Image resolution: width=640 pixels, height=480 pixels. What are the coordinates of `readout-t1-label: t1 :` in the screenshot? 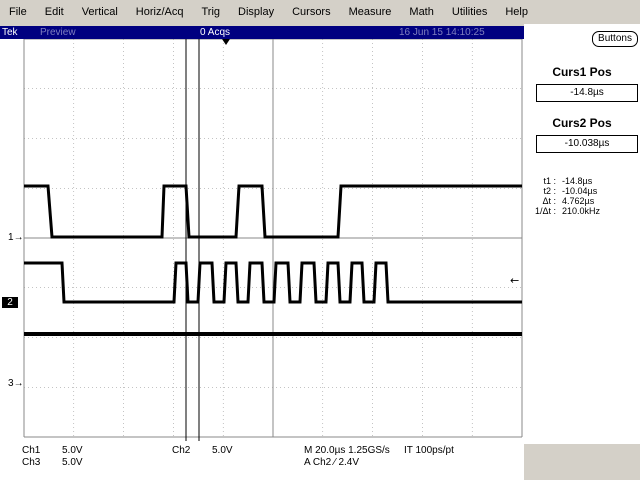 It's located at (549, 181).